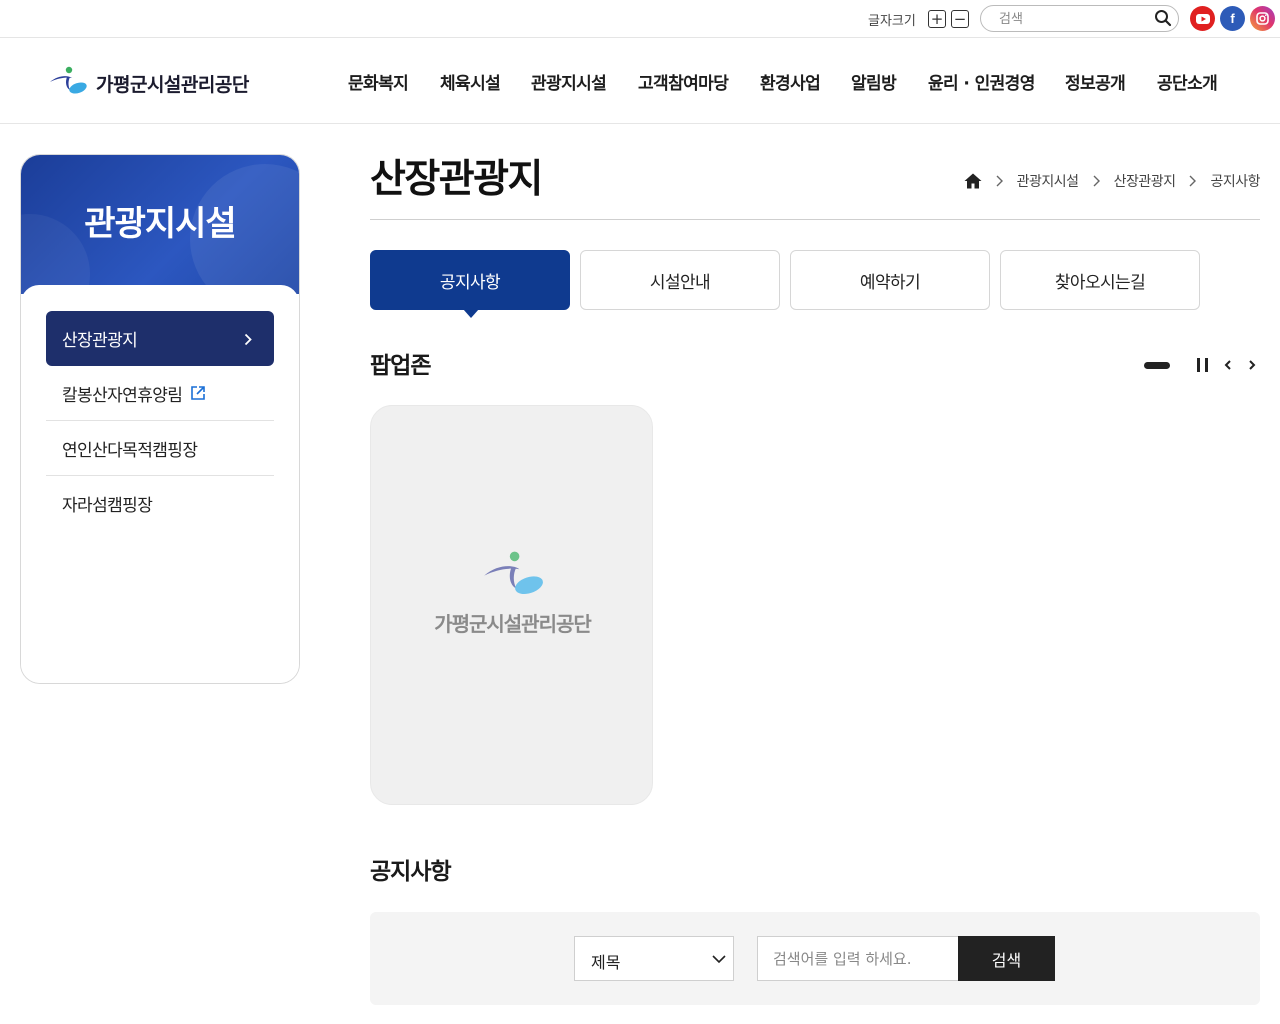 The image size is (1280, 1024). I want to click on top-search-box, so click(1079, 18).